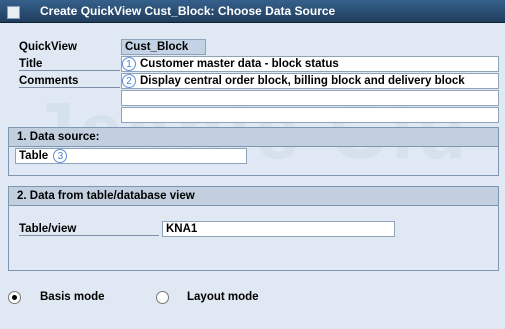 The width and height of the screenshot is (505, 329). I want to click on callout-marker-1: 1, so click(129, 64).